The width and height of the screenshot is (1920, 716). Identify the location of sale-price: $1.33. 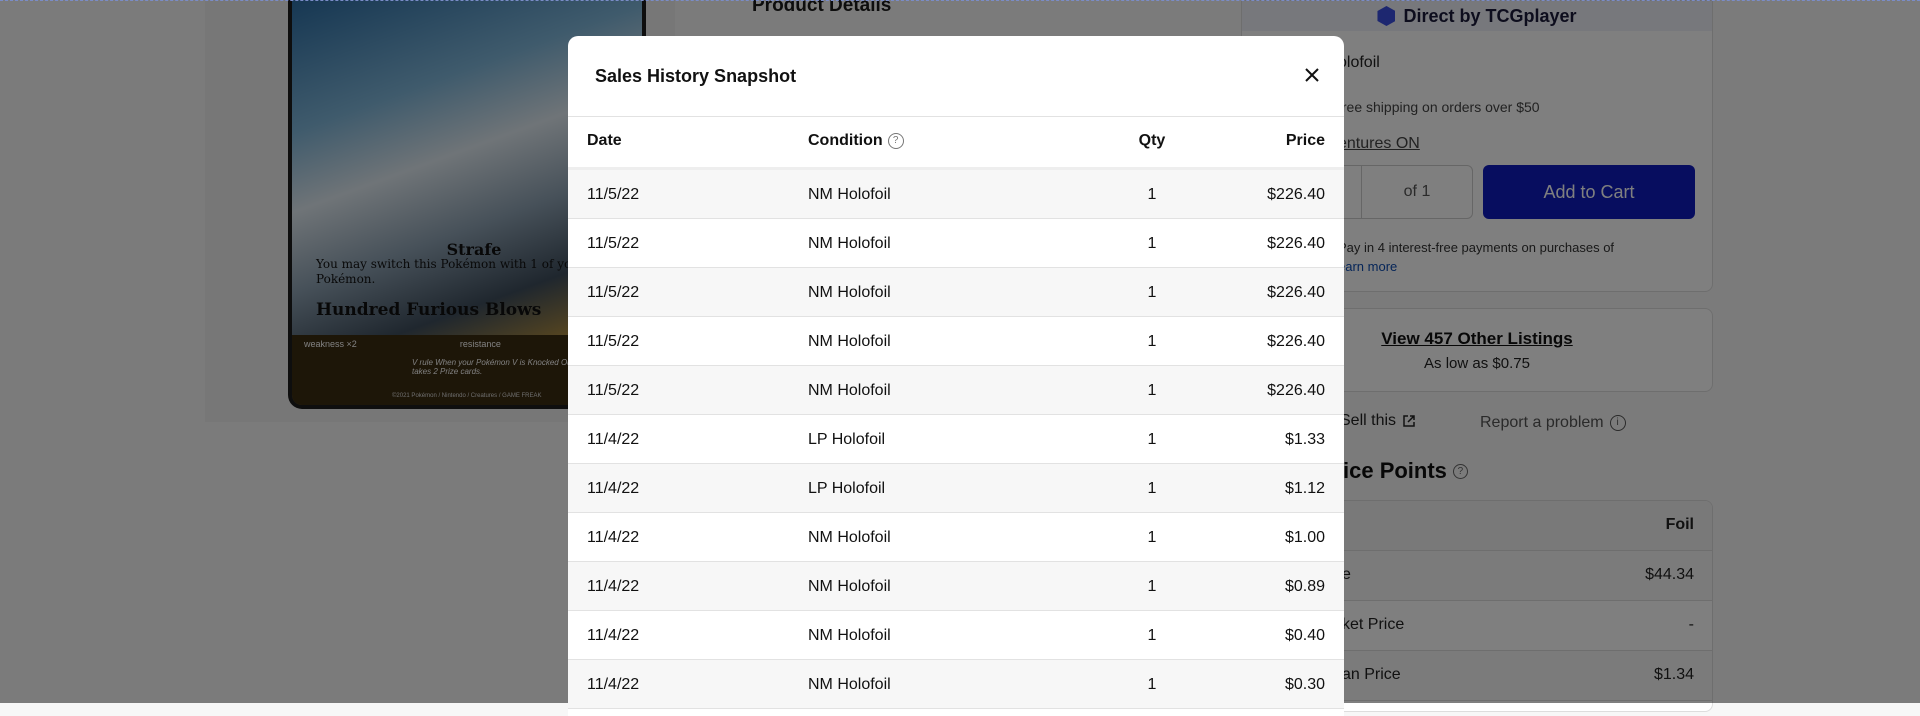
(1304, 439).